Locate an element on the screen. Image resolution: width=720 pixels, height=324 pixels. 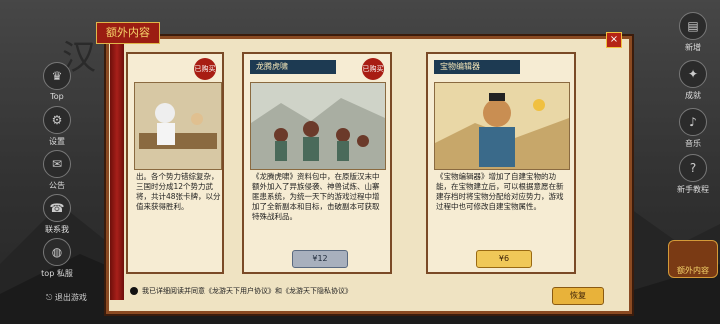
panel-title: 额外内容 is located at coordinates (128, 33).